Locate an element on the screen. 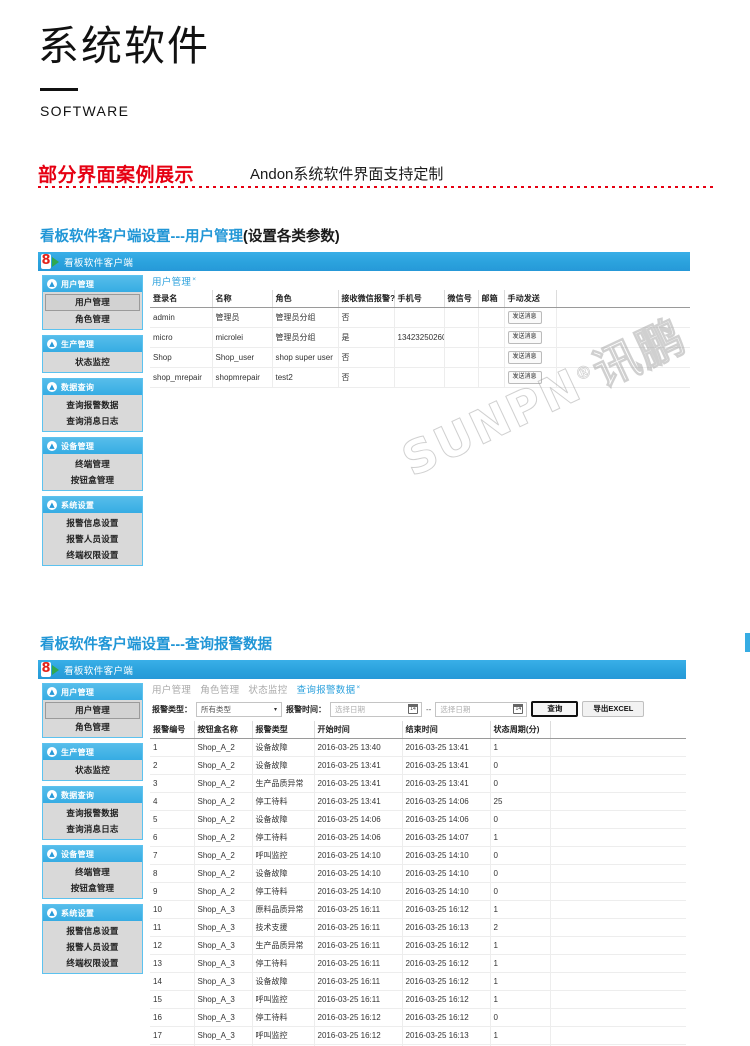 This screenshot has width=750, height=1046. tab-1: 角色管理 is located at coordinates (219, 689).